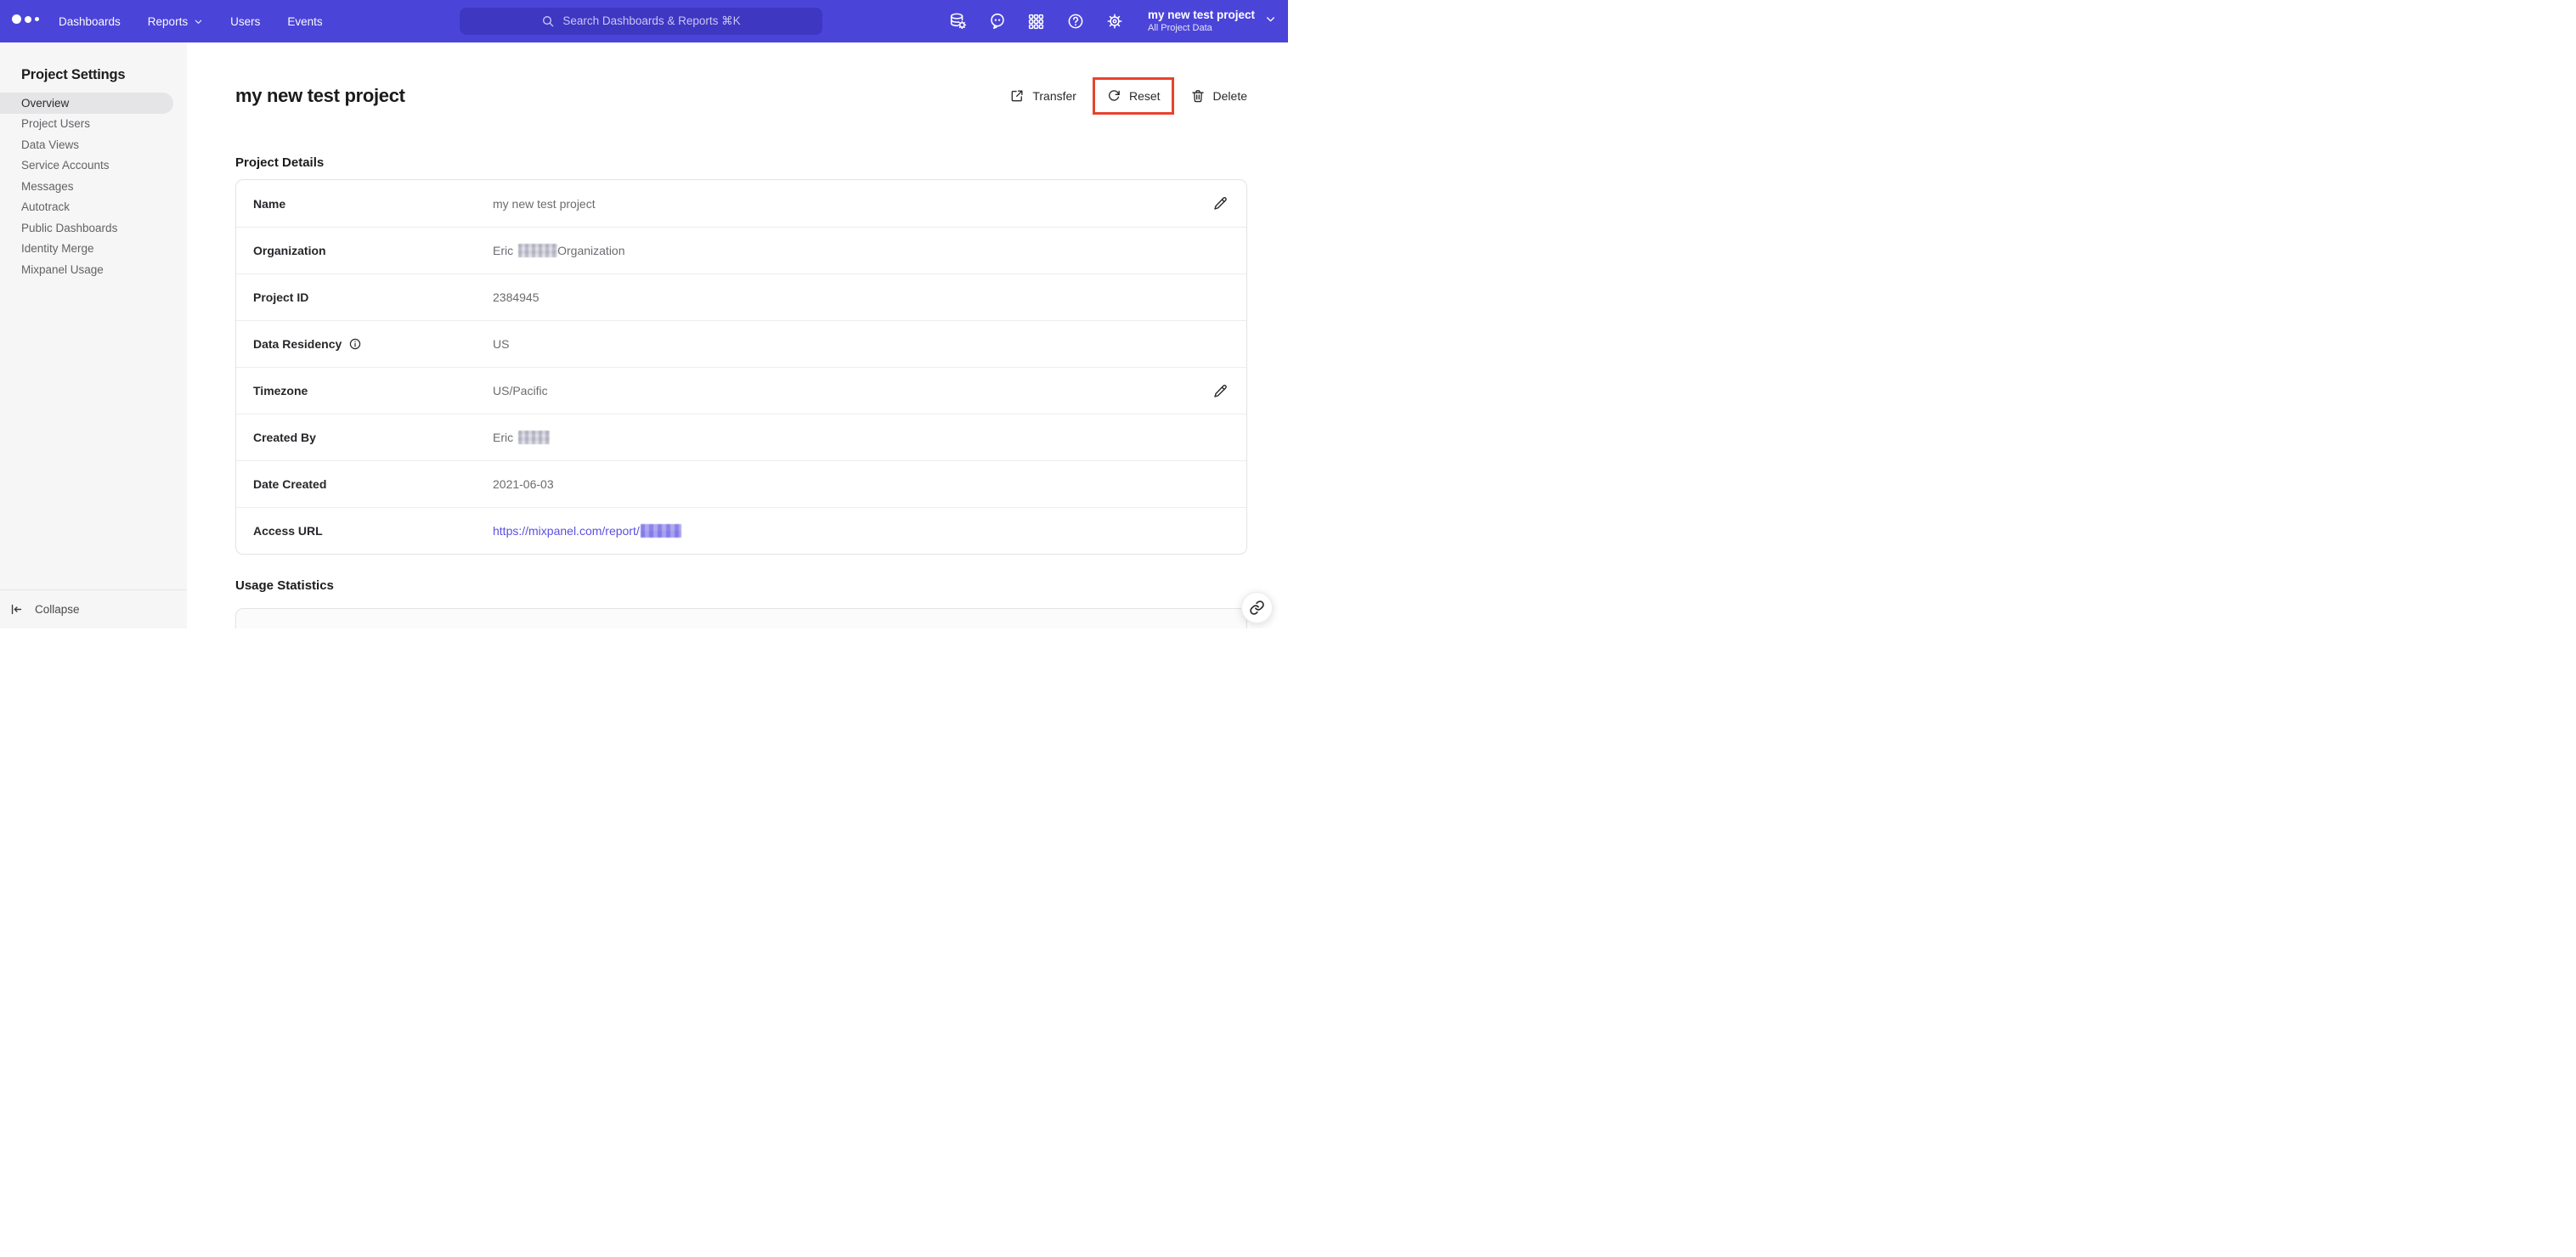 The width and height of the screenshot is (2576, 1257). Describe the element at coordinates (1201, 14) in the screenshot. I see `current-project-name: my new test project` at that location.